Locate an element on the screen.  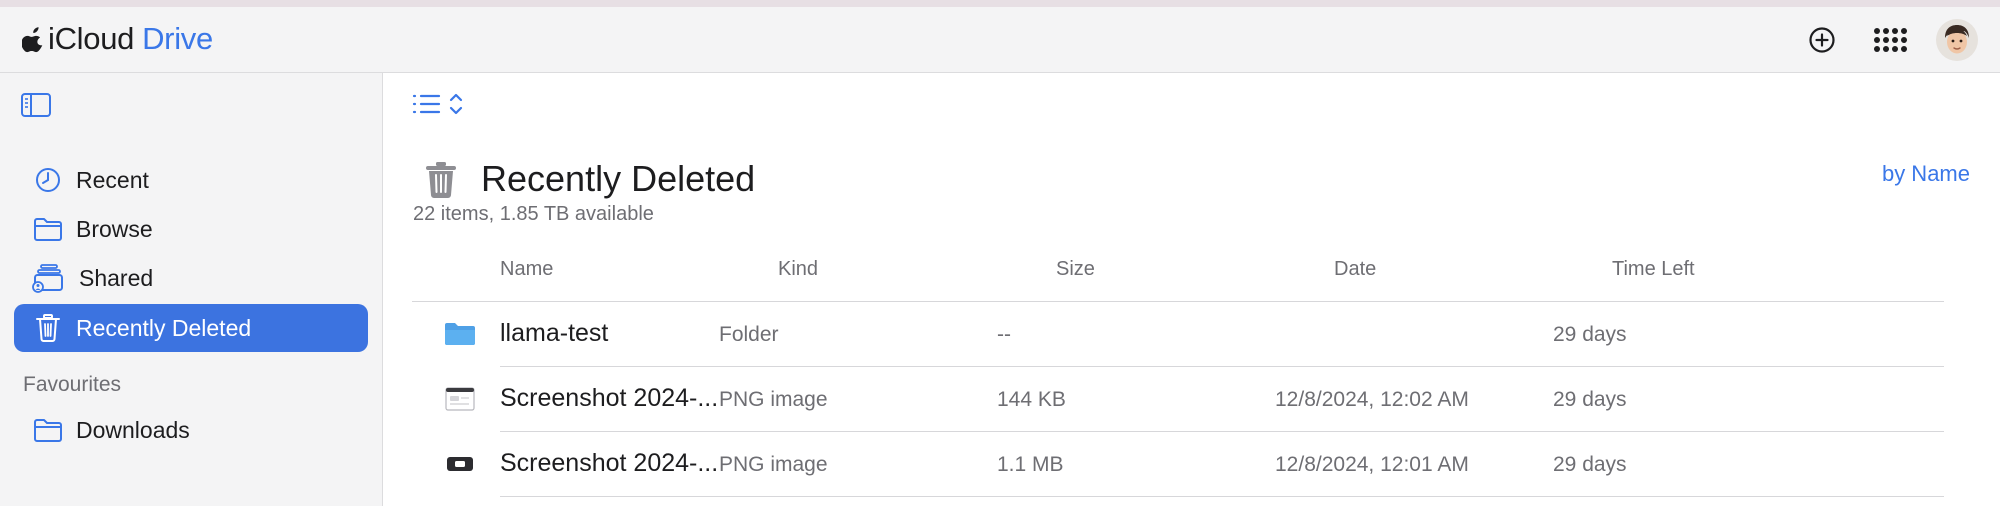
sidebar-item-recent: Recent is located at coordinates (191, 180).